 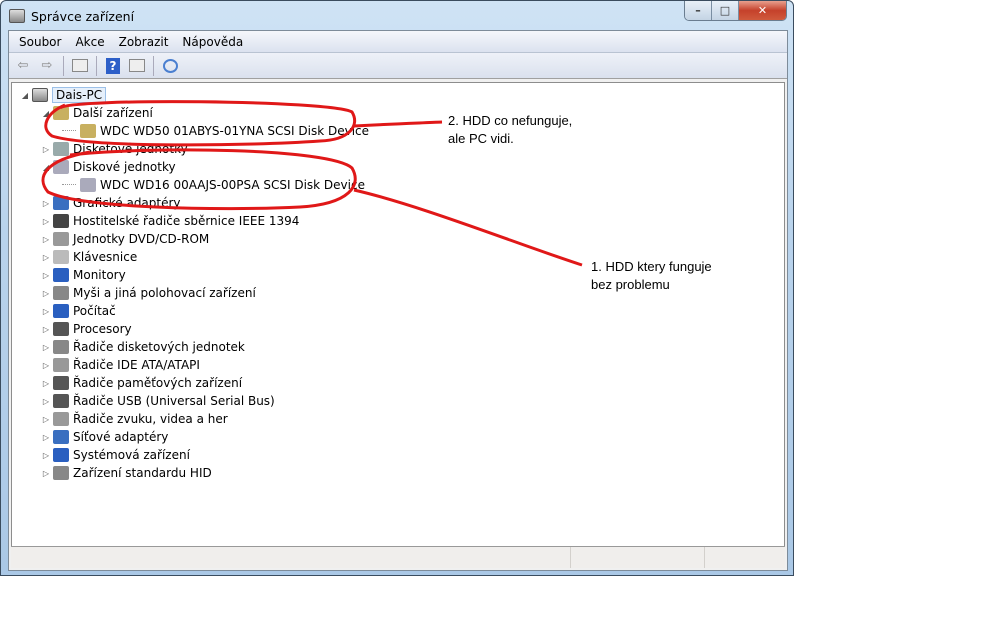 I want to click on annotation-note-2: 2. HDD co nefunguje, ale PC vidi., so click(x=510, y=130).